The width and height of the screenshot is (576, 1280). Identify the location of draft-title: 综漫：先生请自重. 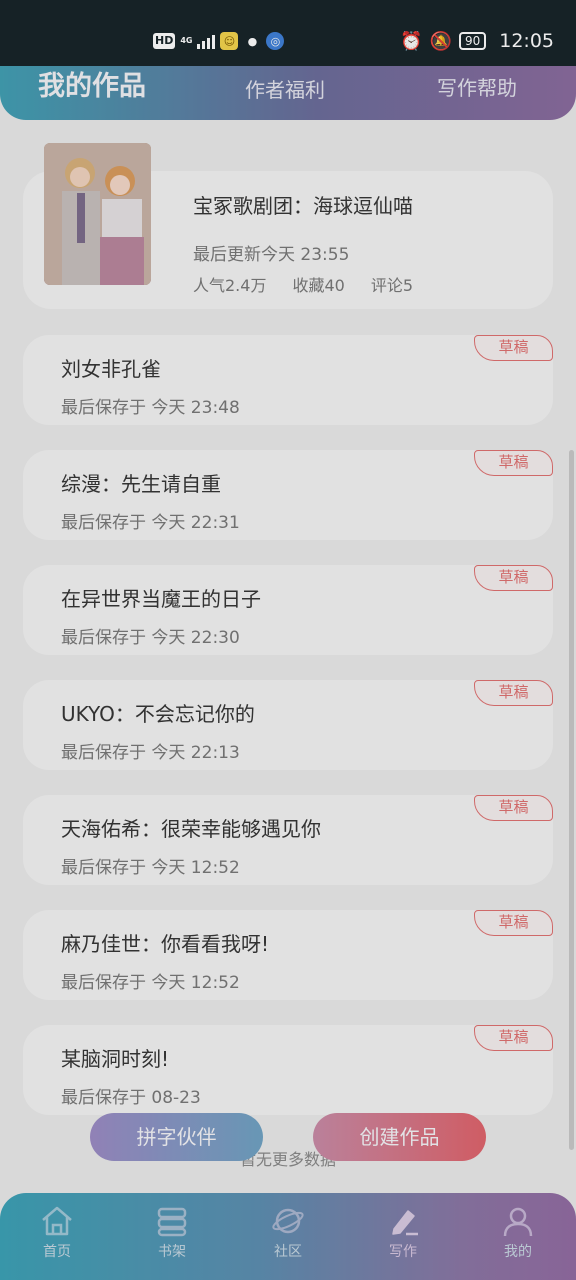
(141, 484).